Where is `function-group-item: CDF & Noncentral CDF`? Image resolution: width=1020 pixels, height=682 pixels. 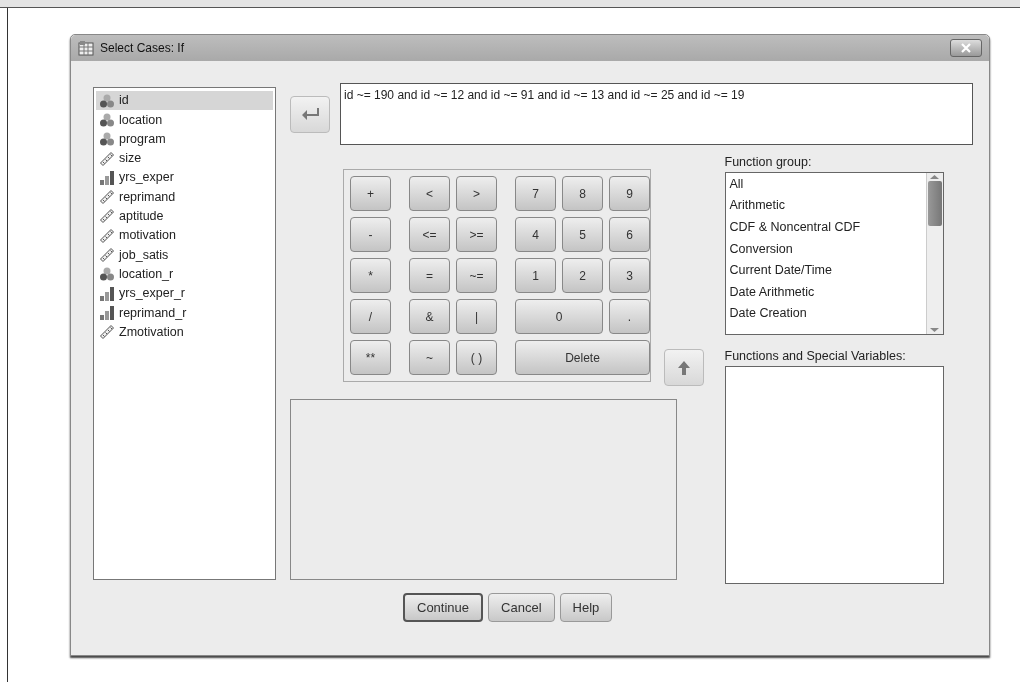
function-group-item: CDF & Noncentral CDF is located at coordinates (825, 227).